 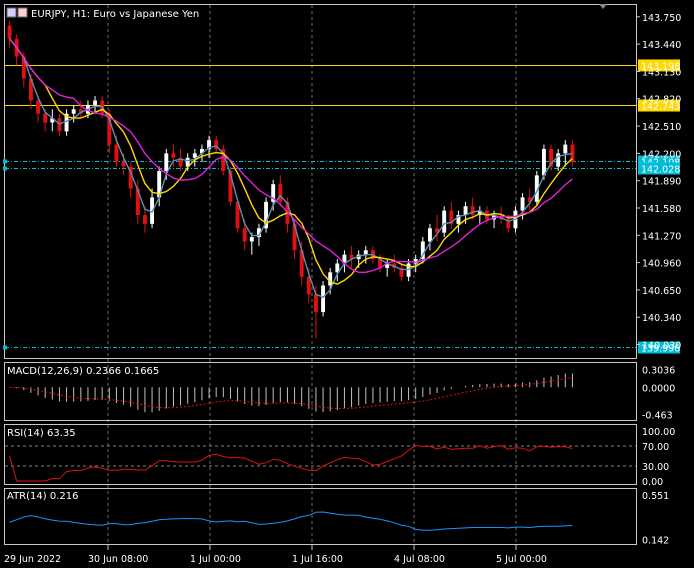 What do you see at coordinates (661, 236) in the screenshot?
I see `price-label: 141.270` at bounding box center [661, 236].